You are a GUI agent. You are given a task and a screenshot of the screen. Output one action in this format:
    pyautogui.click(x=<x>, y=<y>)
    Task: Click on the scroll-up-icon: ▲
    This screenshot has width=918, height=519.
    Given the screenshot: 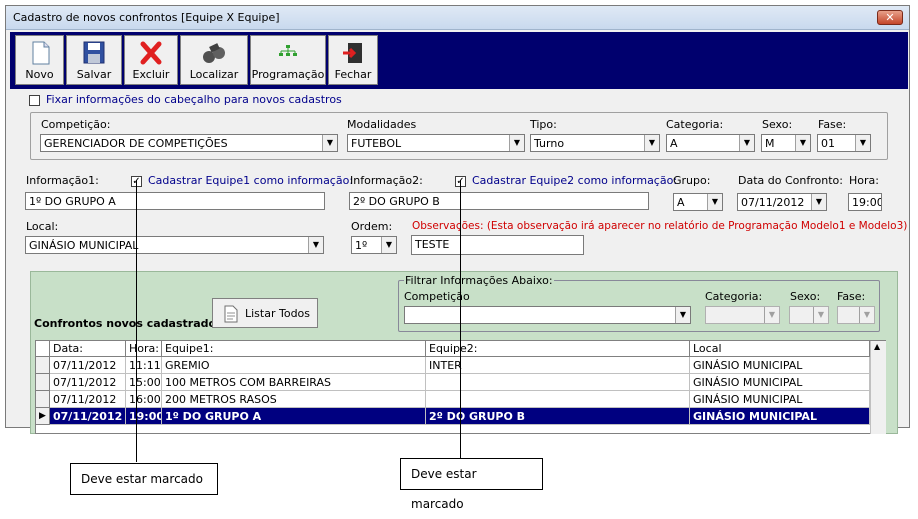 What is the action you would take?
    pyautogui.click(x=877, y=346)
    